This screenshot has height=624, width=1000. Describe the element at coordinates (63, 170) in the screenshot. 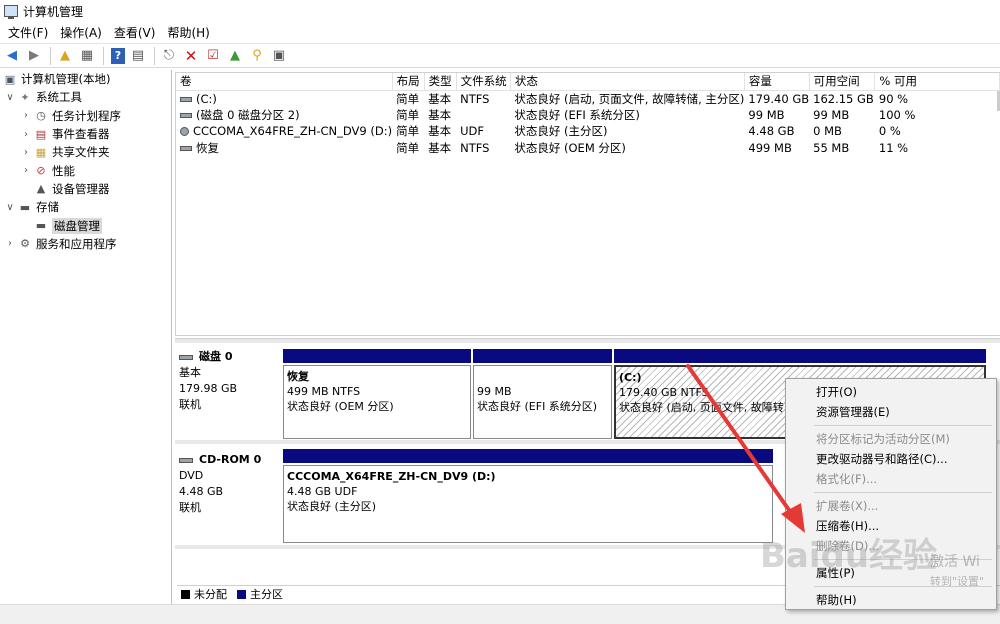

I see `tree-label-performance: 性能` at that location.